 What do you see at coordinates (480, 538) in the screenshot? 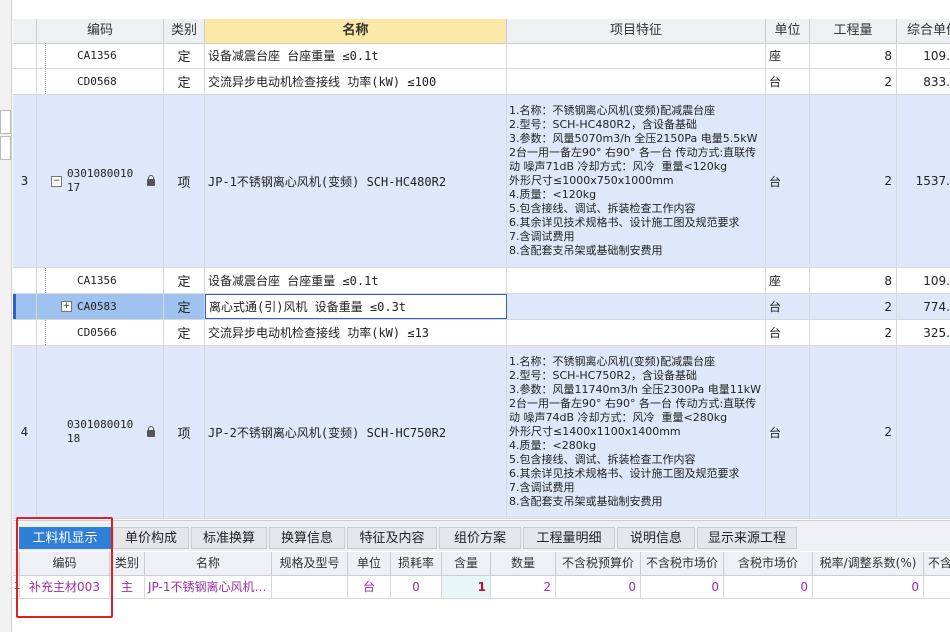
I see `tab-pricing-scheme: 组价方案` at bounding box center [480, 538].